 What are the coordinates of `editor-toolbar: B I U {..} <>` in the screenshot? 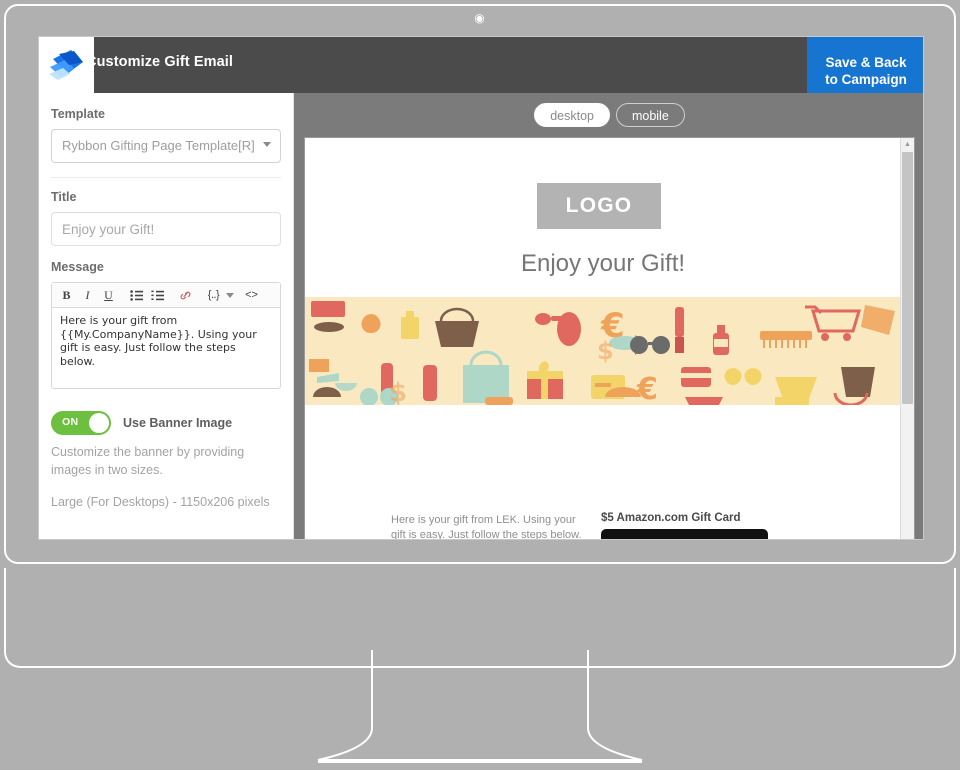 It's located at (166, 295).